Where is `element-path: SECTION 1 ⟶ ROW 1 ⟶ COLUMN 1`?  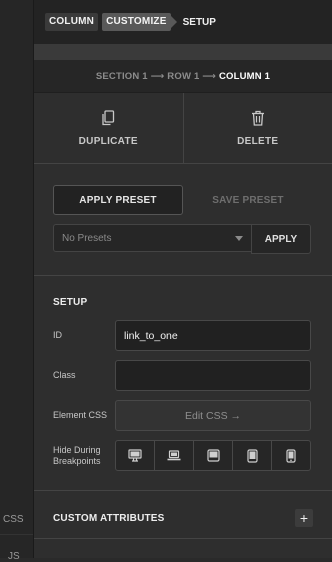 element-path: SECTION 1 ⟶ ROW 1 ⟶ COLUMN 1 is located at coordinates (183, 76).